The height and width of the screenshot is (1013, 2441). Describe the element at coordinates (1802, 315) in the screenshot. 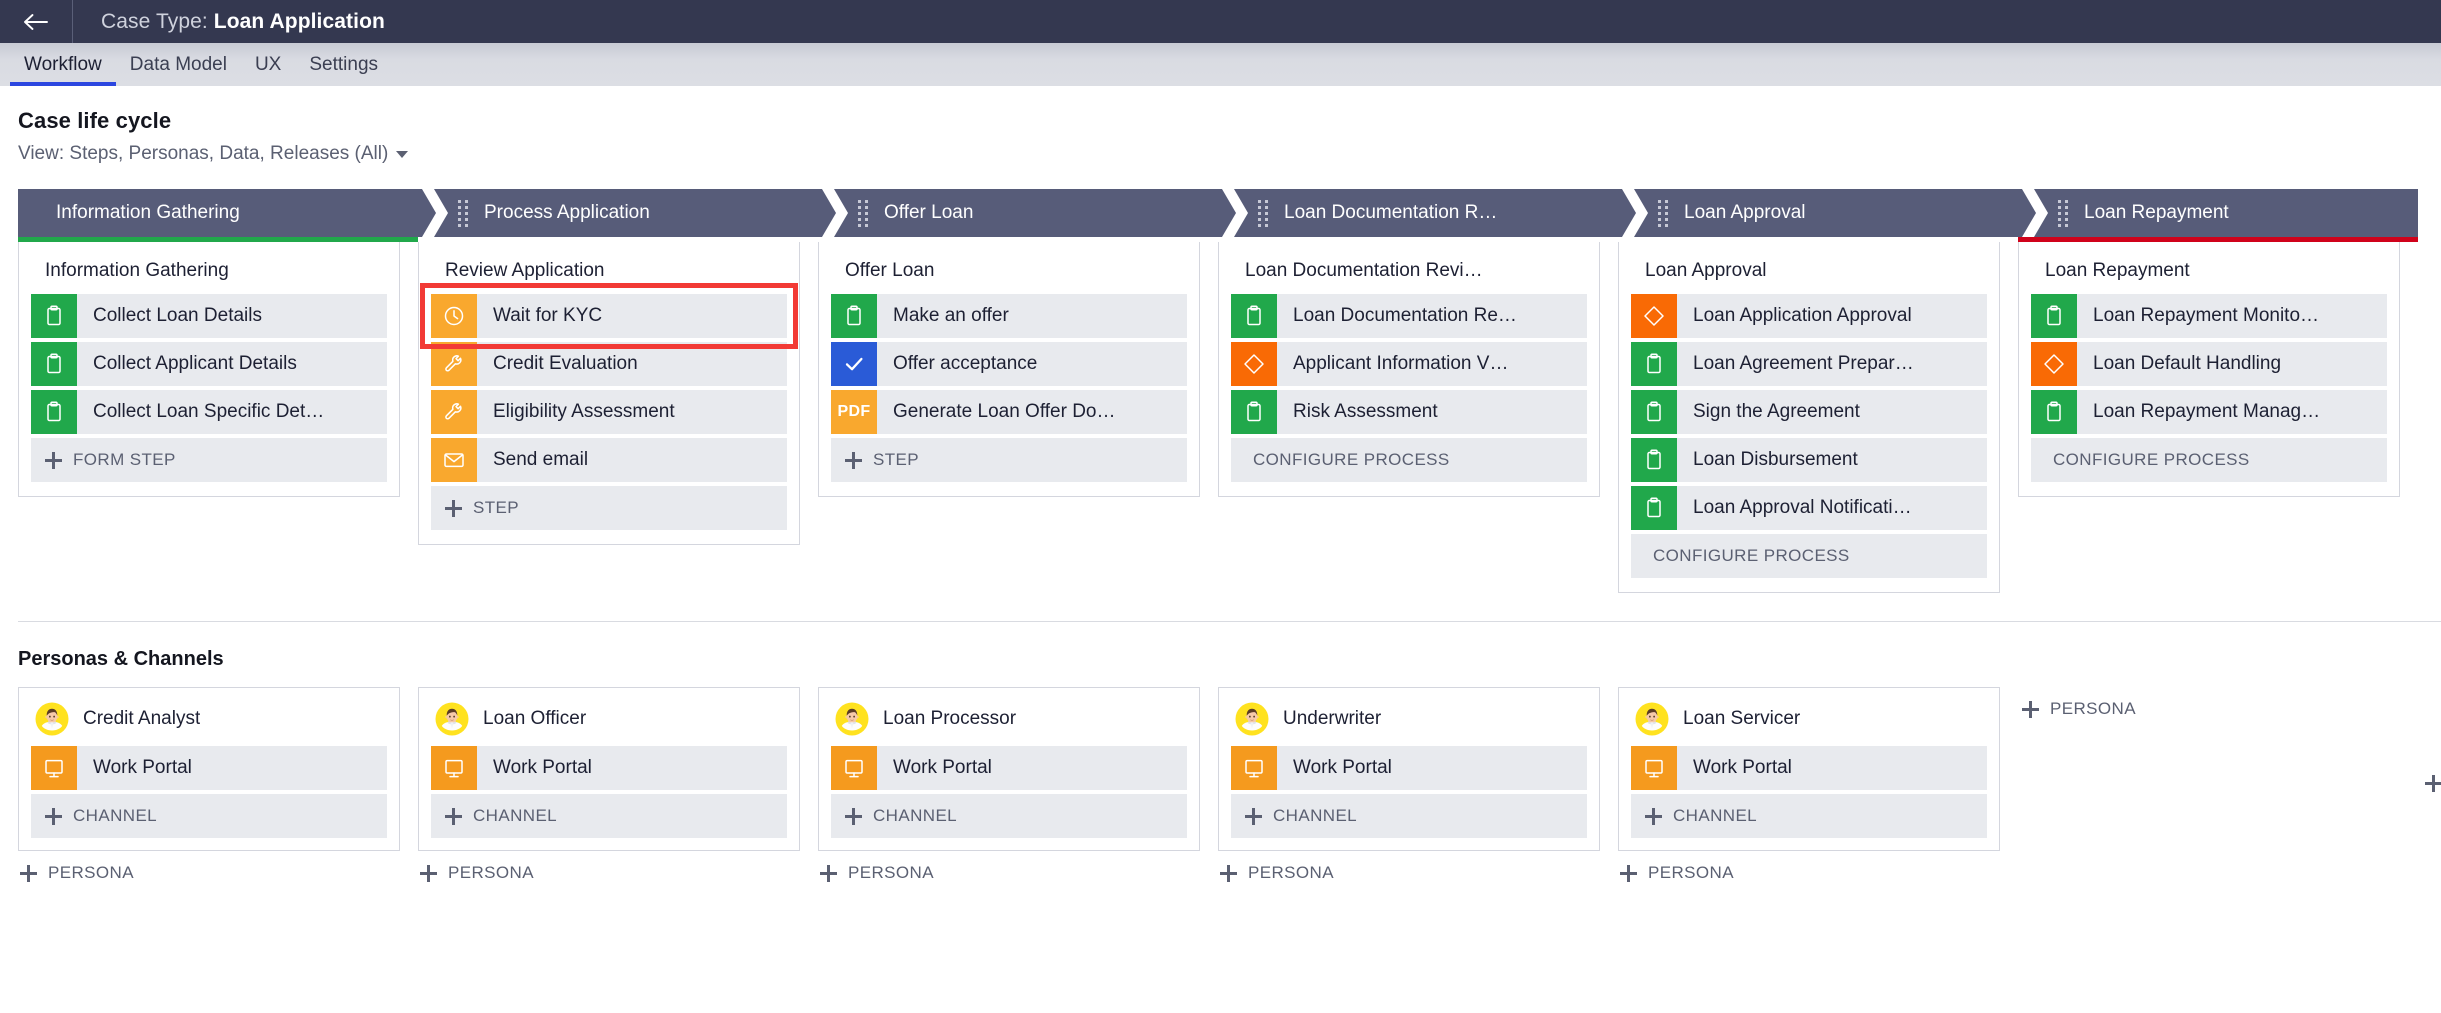

I see `step-label: Loan Application Approval` at that location.